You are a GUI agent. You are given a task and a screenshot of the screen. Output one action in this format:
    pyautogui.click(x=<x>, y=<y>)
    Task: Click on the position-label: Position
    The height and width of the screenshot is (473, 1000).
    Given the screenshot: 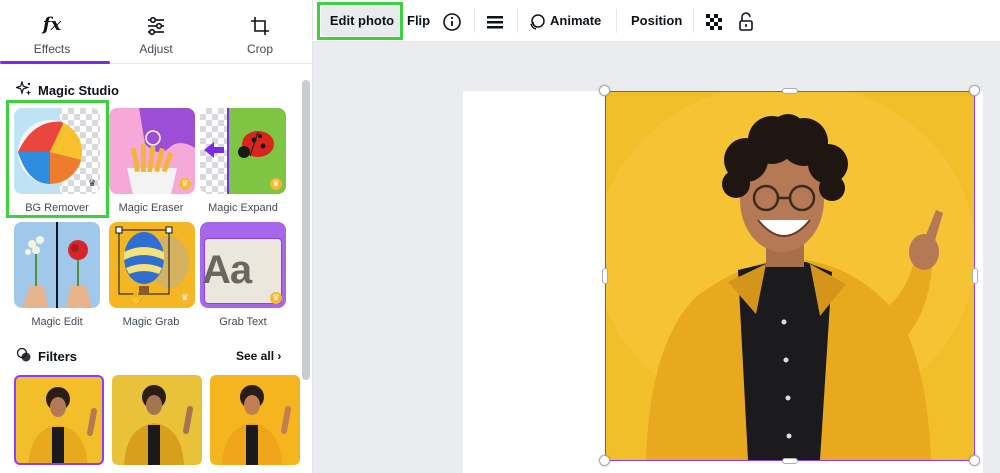 What is the action you would take?
    pyautogui.click(x=657, y=20)
    